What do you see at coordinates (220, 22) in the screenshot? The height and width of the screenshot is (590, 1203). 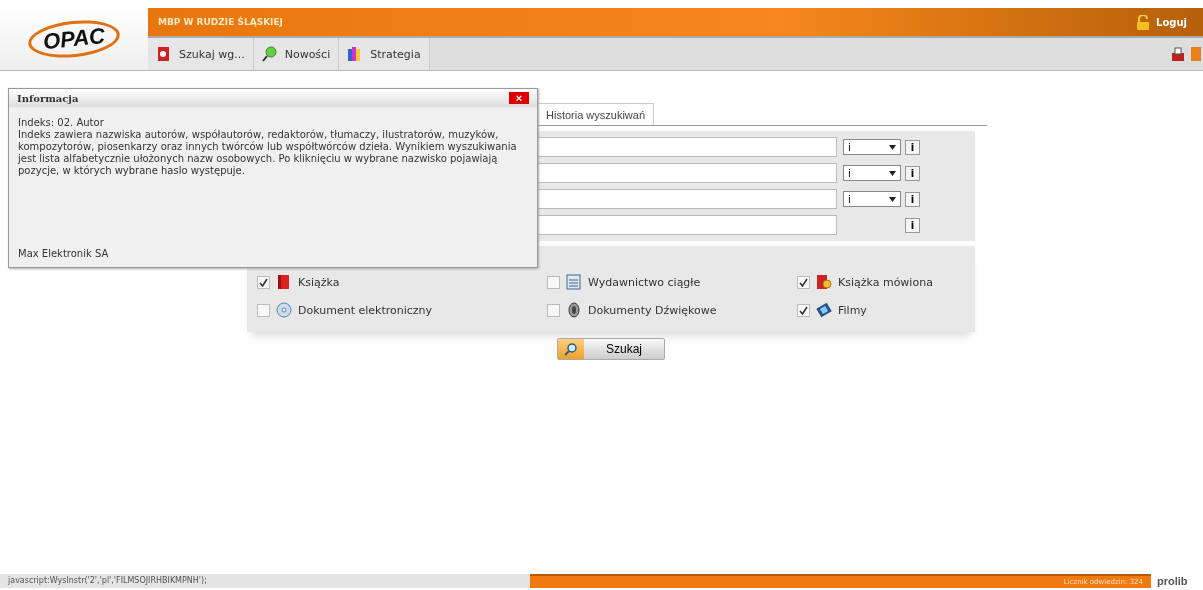 I see `library-name: MBP W RUDZIE ŚLĄSKIEJ` at bounding box center [220, 22].